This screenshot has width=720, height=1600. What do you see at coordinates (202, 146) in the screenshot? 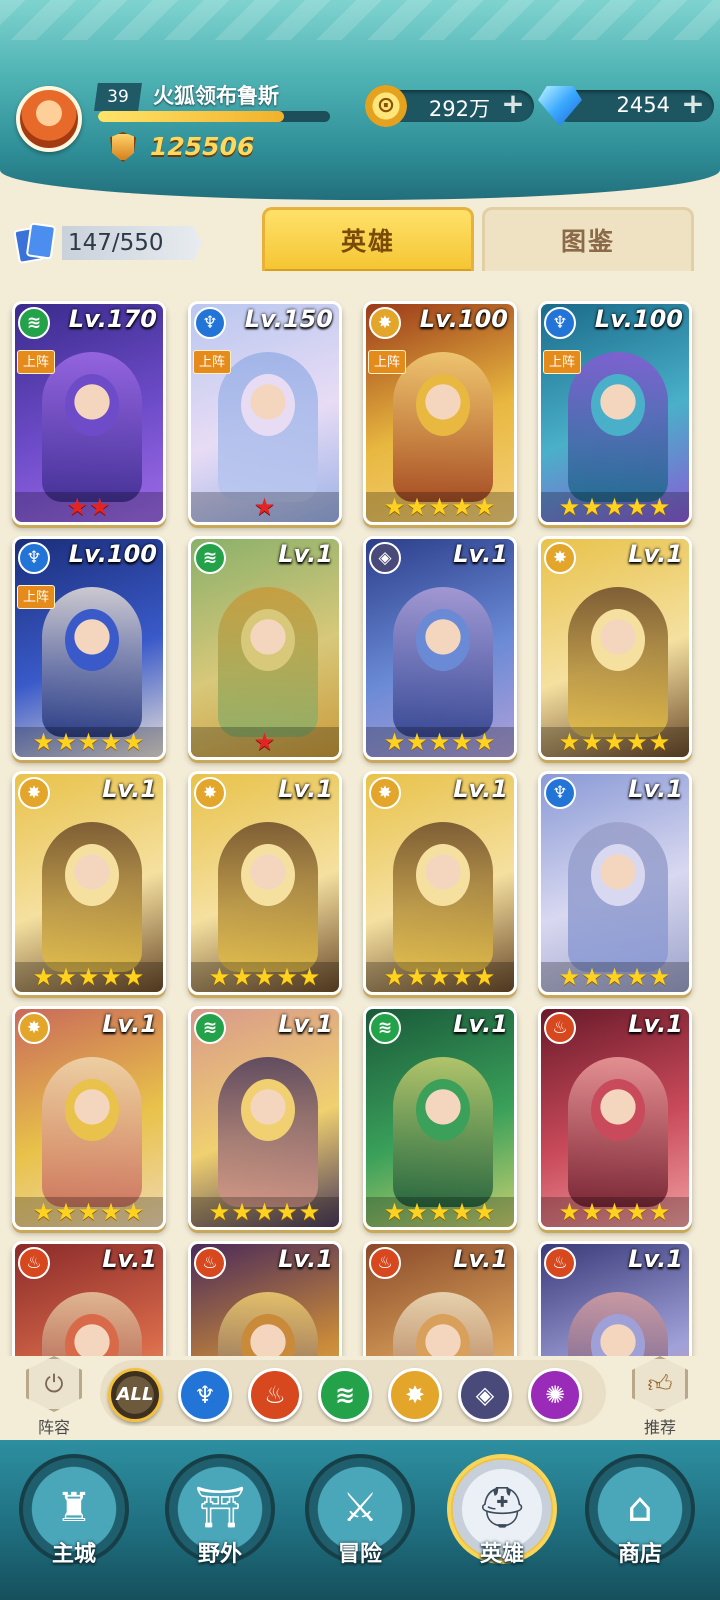
I see `combat-power: 125506` at bounding box center [202, 146].